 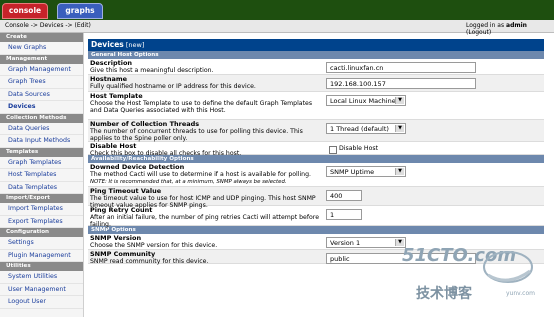 What do you see at coordinates (352, 172) in the screenshot?
I see `field-value: SNMP Uptime` at bounding box center [352, 172].